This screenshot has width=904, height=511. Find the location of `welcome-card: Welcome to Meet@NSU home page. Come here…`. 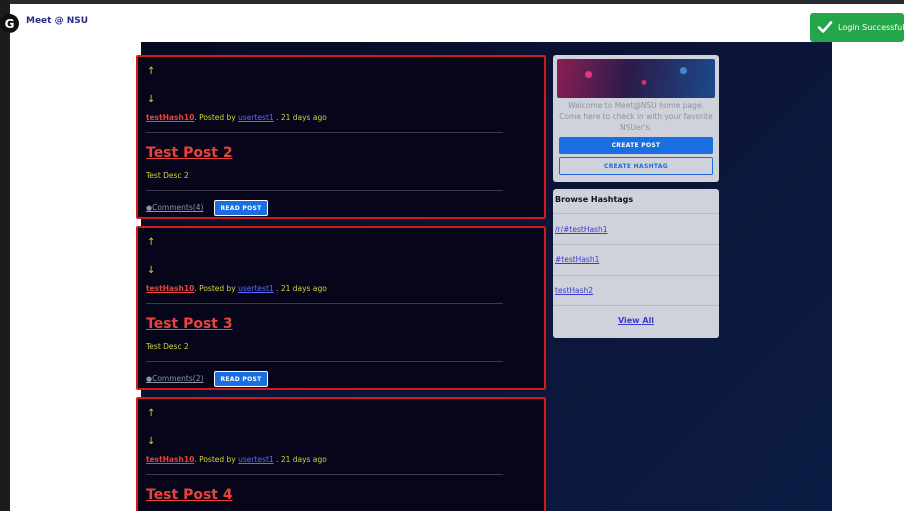

welcome-card: Welcome to Meet@NSU home page. Come here… is located at coordinates (636, 118).